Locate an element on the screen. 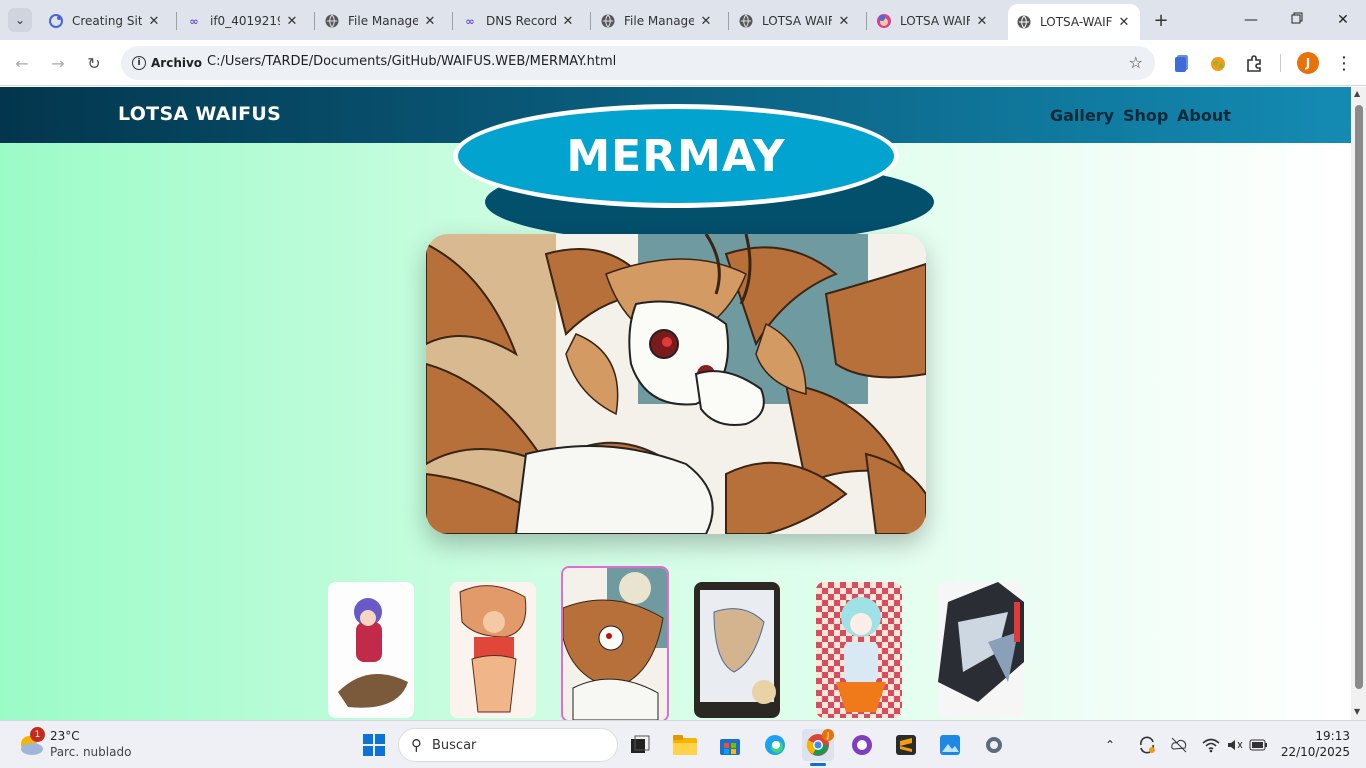 This screenshot has width=1366, height=768. back-button: ← is located at coordinates (22, 63).